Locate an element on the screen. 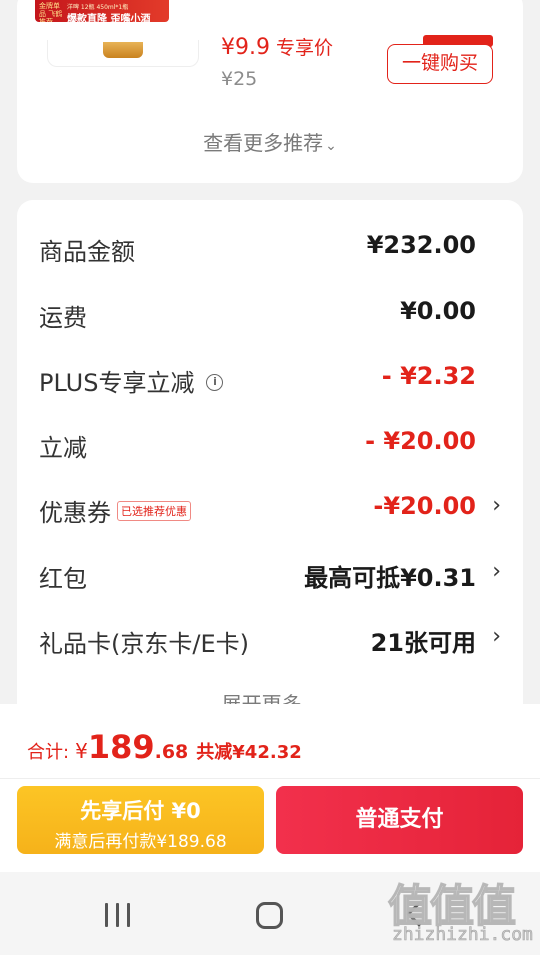 This screenshot has height=955, width=540. home-icon is located at coordinates (269, 915).